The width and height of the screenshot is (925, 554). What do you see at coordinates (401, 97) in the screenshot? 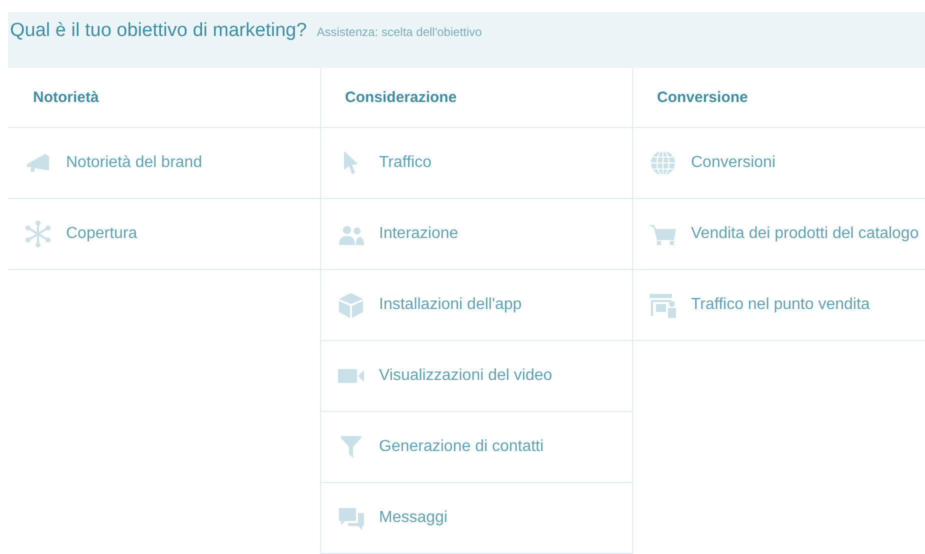
I see `column-heading: Considerazione` at bounding box center [401, 97].